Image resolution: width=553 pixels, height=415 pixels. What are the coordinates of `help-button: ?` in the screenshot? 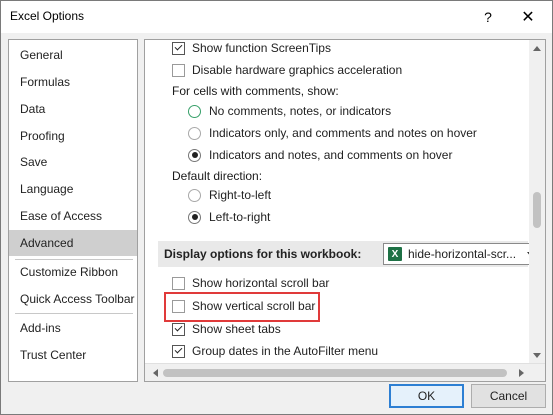 It's located at (488, 17).